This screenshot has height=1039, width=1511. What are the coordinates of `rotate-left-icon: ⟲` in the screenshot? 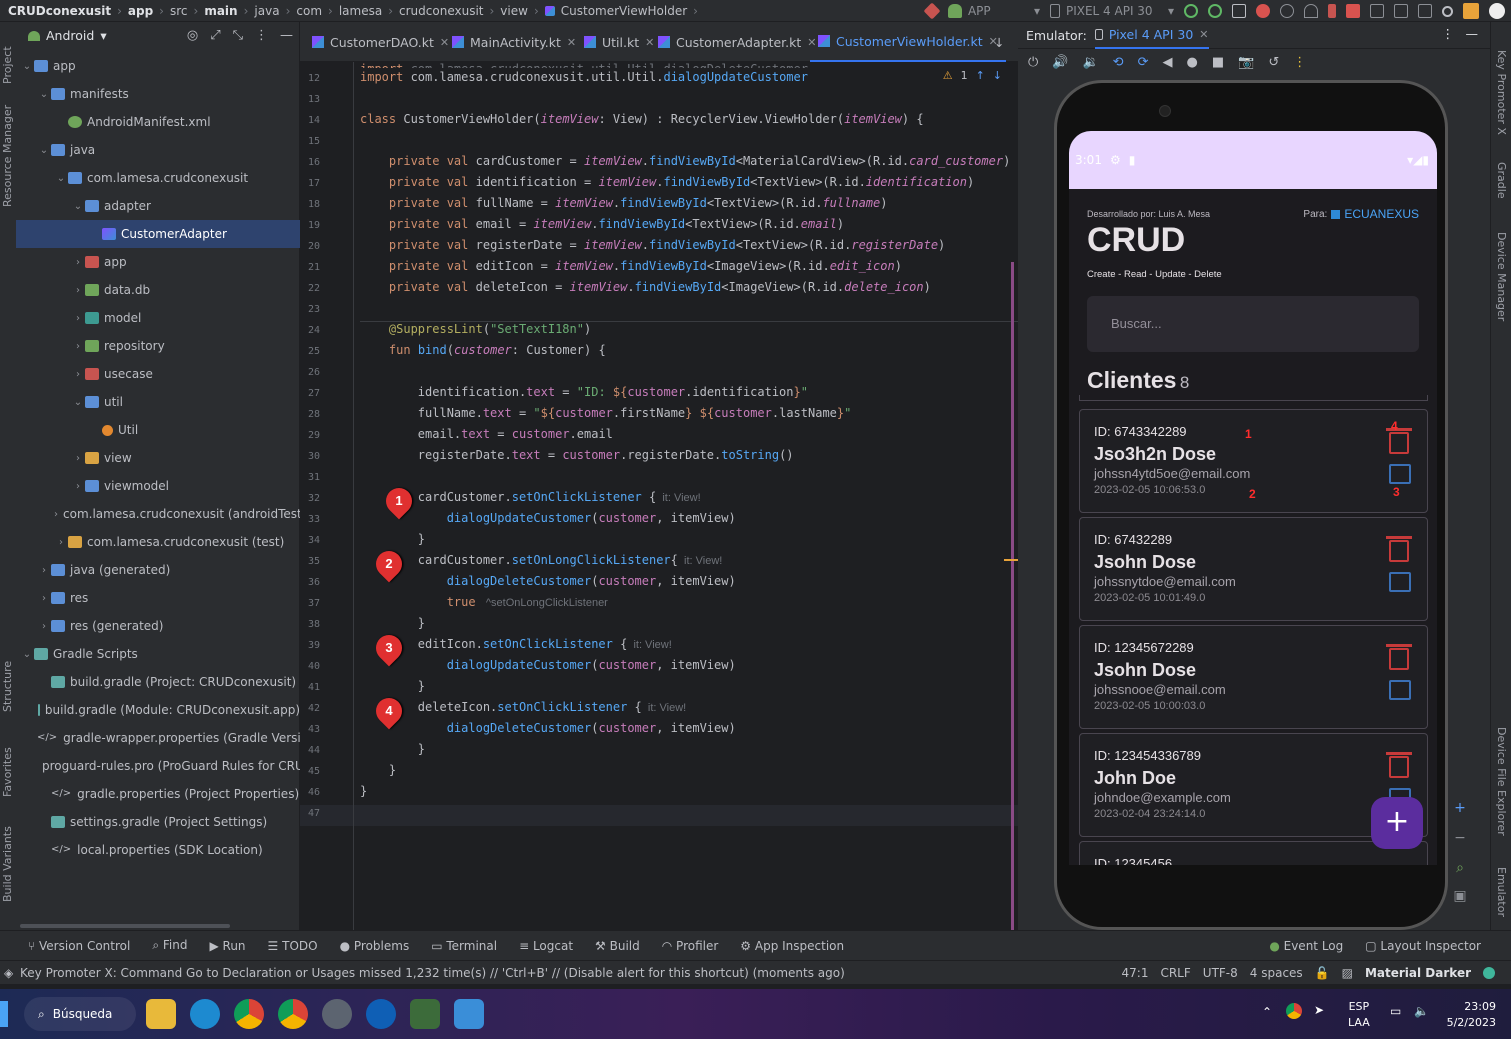 It's located at (1118, 62).